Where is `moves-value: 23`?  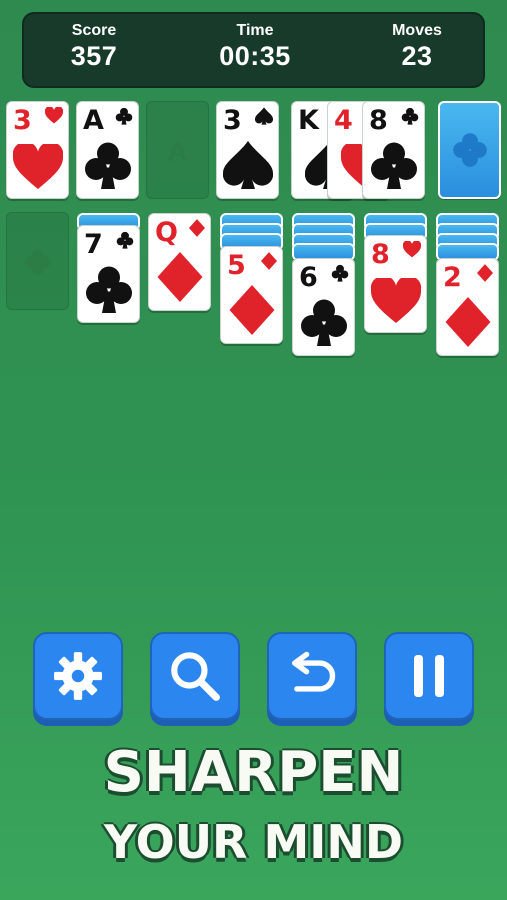
moves-value: 23 is located at coordinates (417, 56).